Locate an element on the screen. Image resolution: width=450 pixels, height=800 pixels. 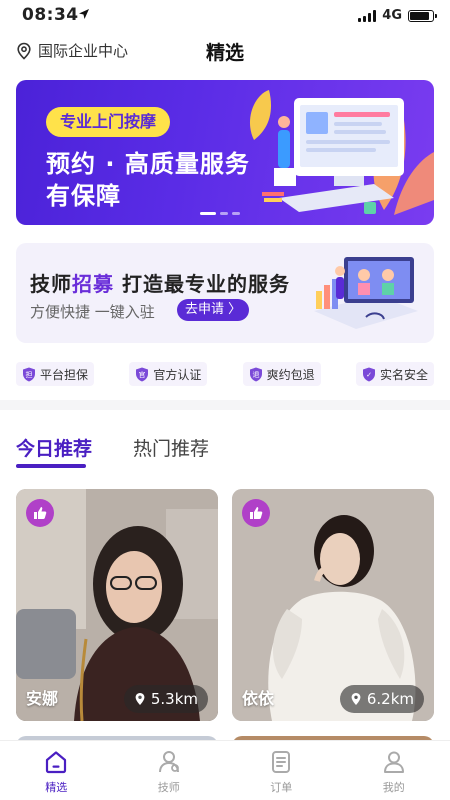
order-icon is located at coordinates (281, 762).